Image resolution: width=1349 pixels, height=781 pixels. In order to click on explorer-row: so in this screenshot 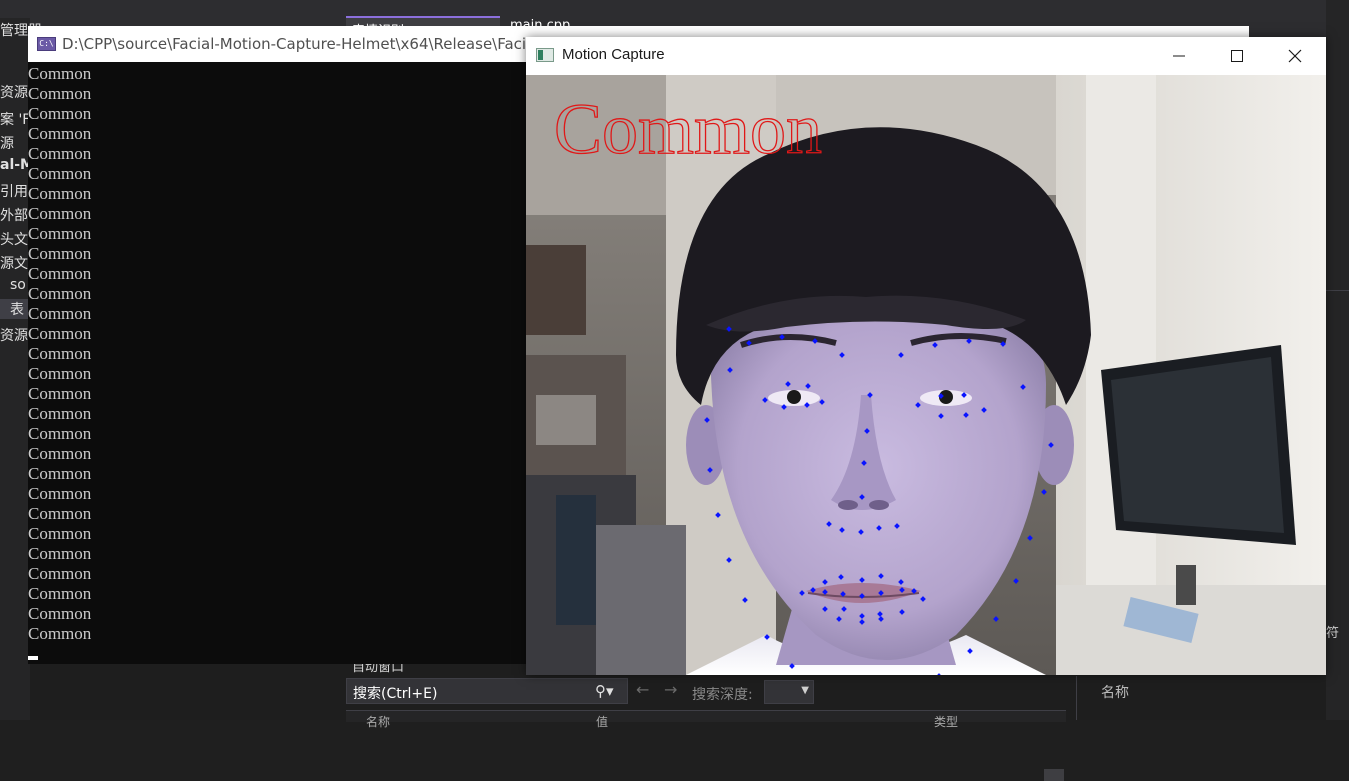, I will do `click(13, 285)`.